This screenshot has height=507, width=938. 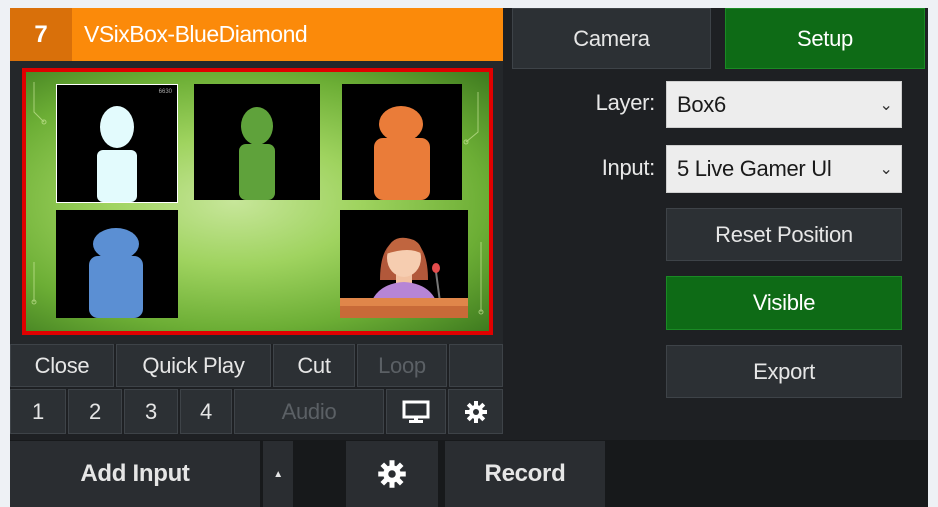 I want to click on input-title: VSixBox-BlueDiamond, so click(x=196, y=34).